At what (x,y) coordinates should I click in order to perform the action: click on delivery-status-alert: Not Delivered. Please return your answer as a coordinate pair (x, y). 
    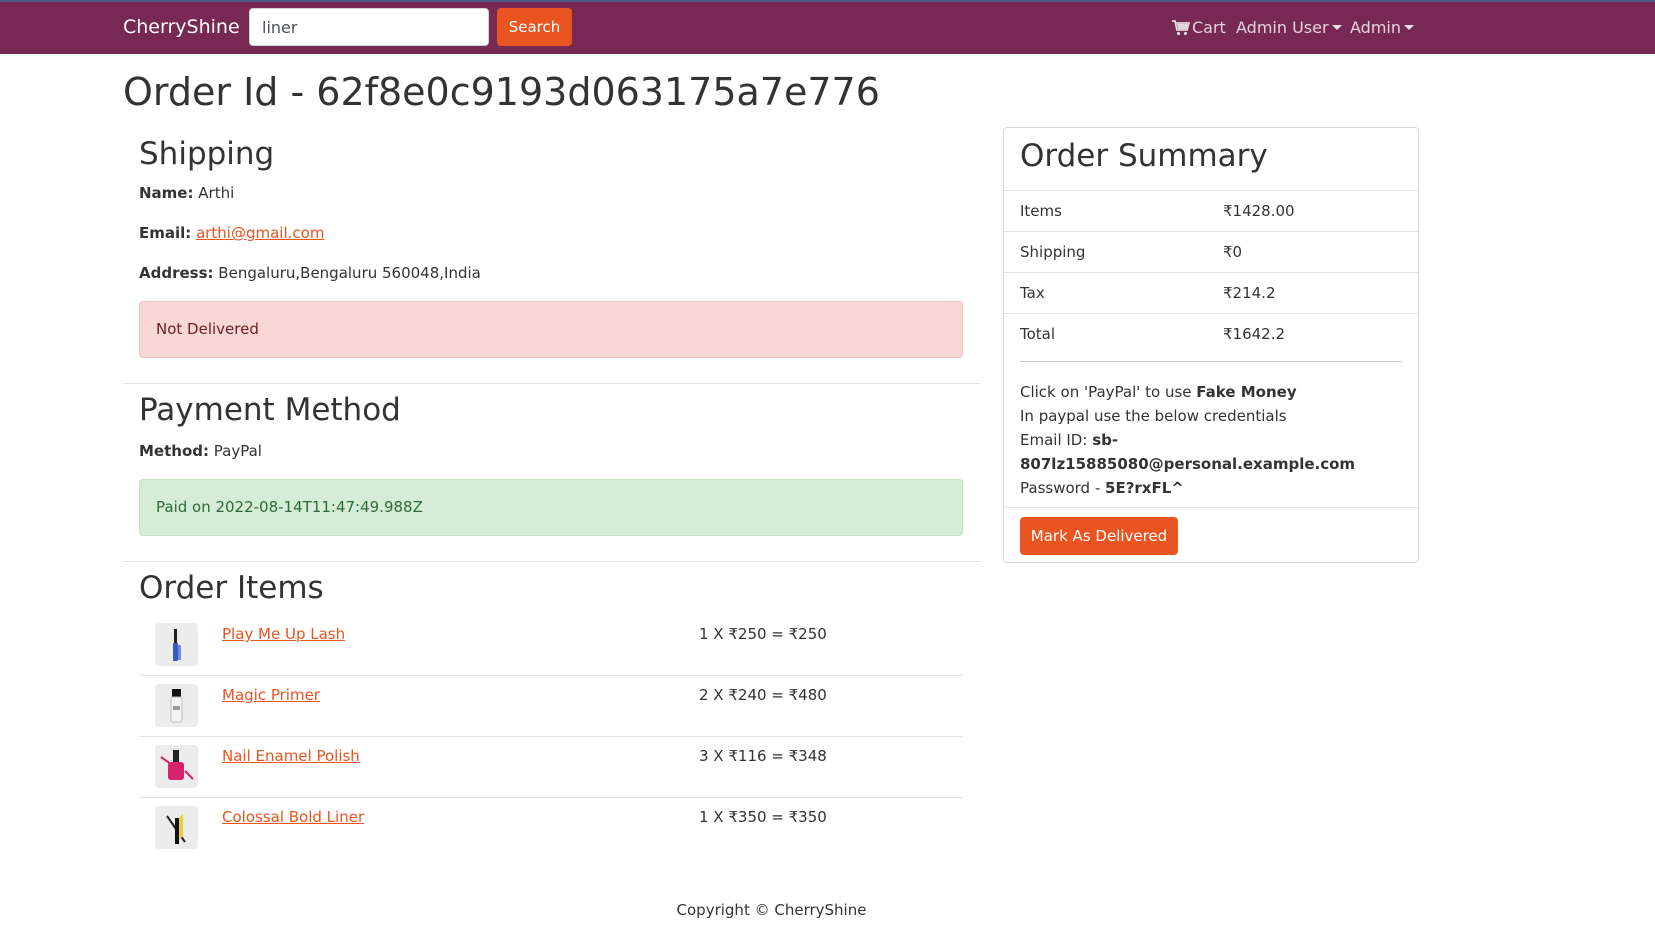
    Looking at the image, I should click on (551, 329).